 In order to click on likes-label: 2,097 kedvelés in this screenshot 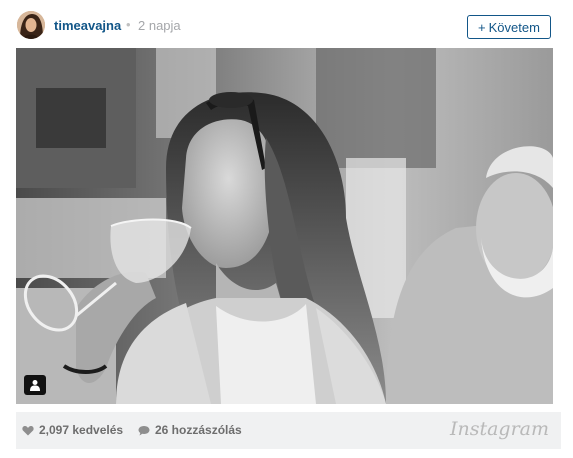, I will do `click(81, 430)`.